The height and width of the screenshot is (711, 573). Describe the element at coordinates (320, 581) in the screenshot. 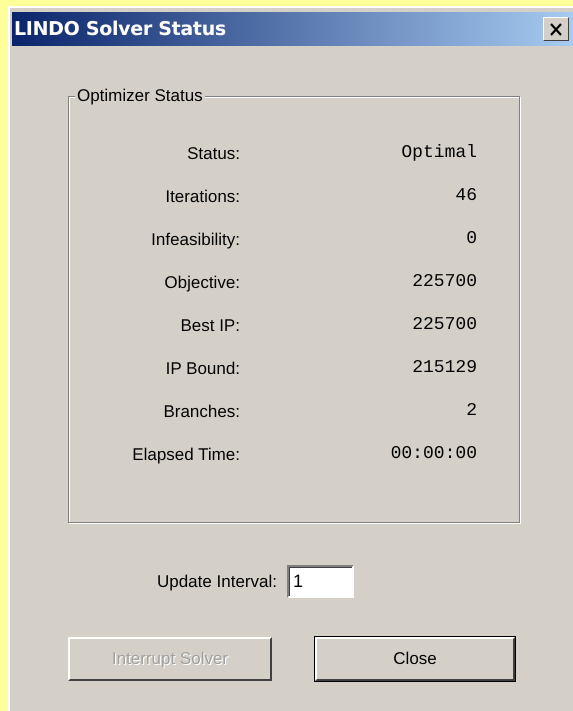

I see `update-interval-field: 1` at that location.